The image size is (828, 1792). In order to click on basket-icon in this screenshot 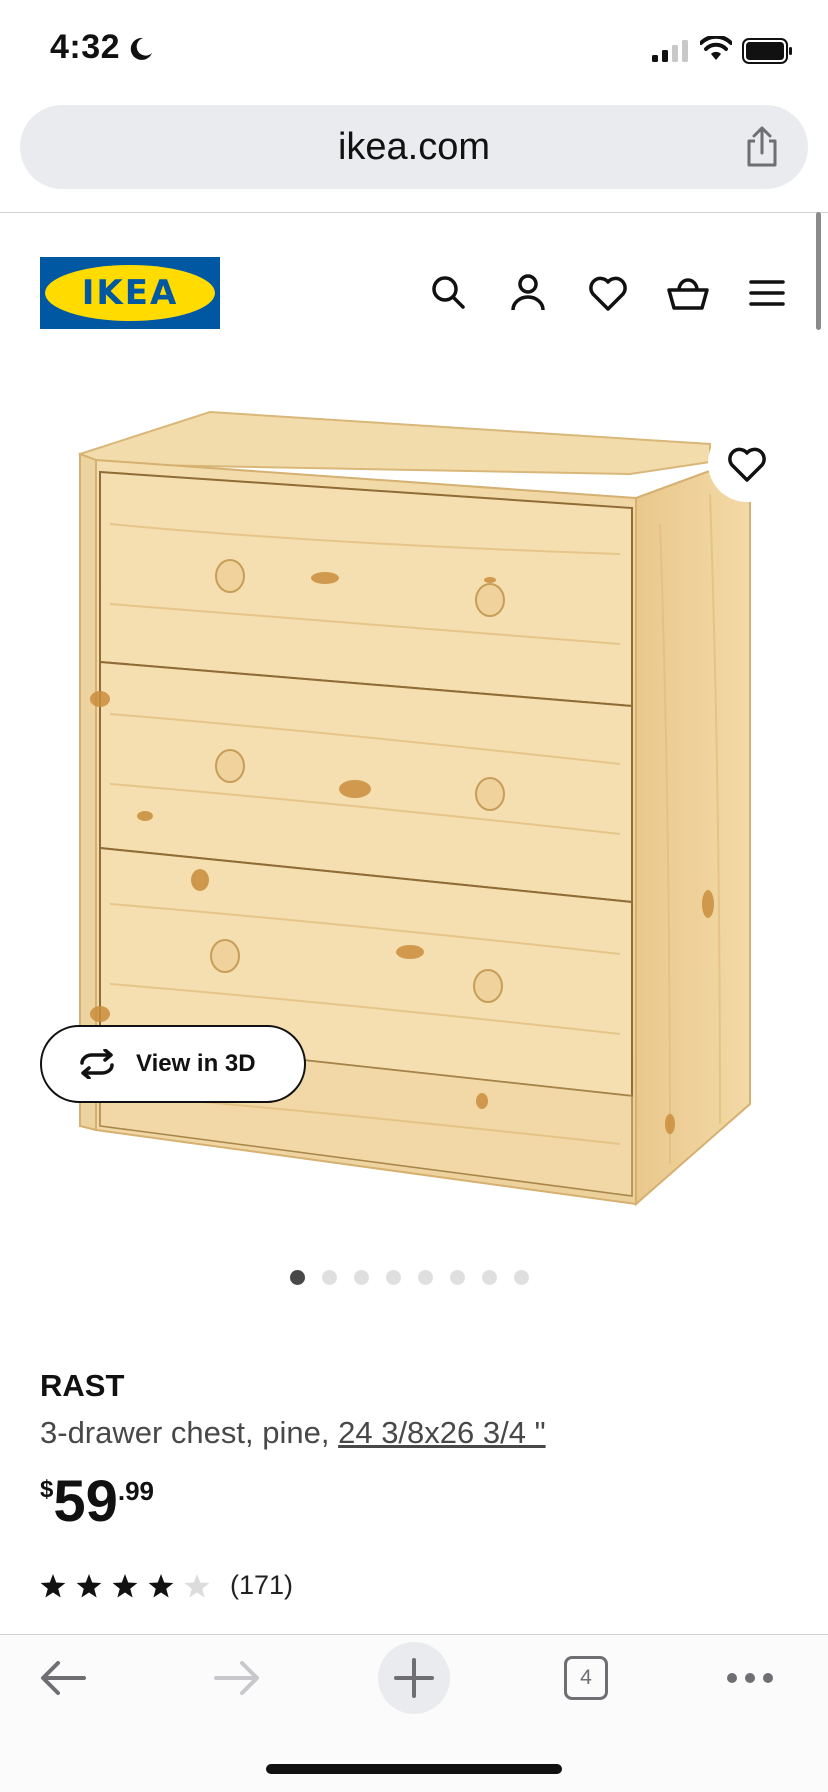, I will do `click(688, 293)`.